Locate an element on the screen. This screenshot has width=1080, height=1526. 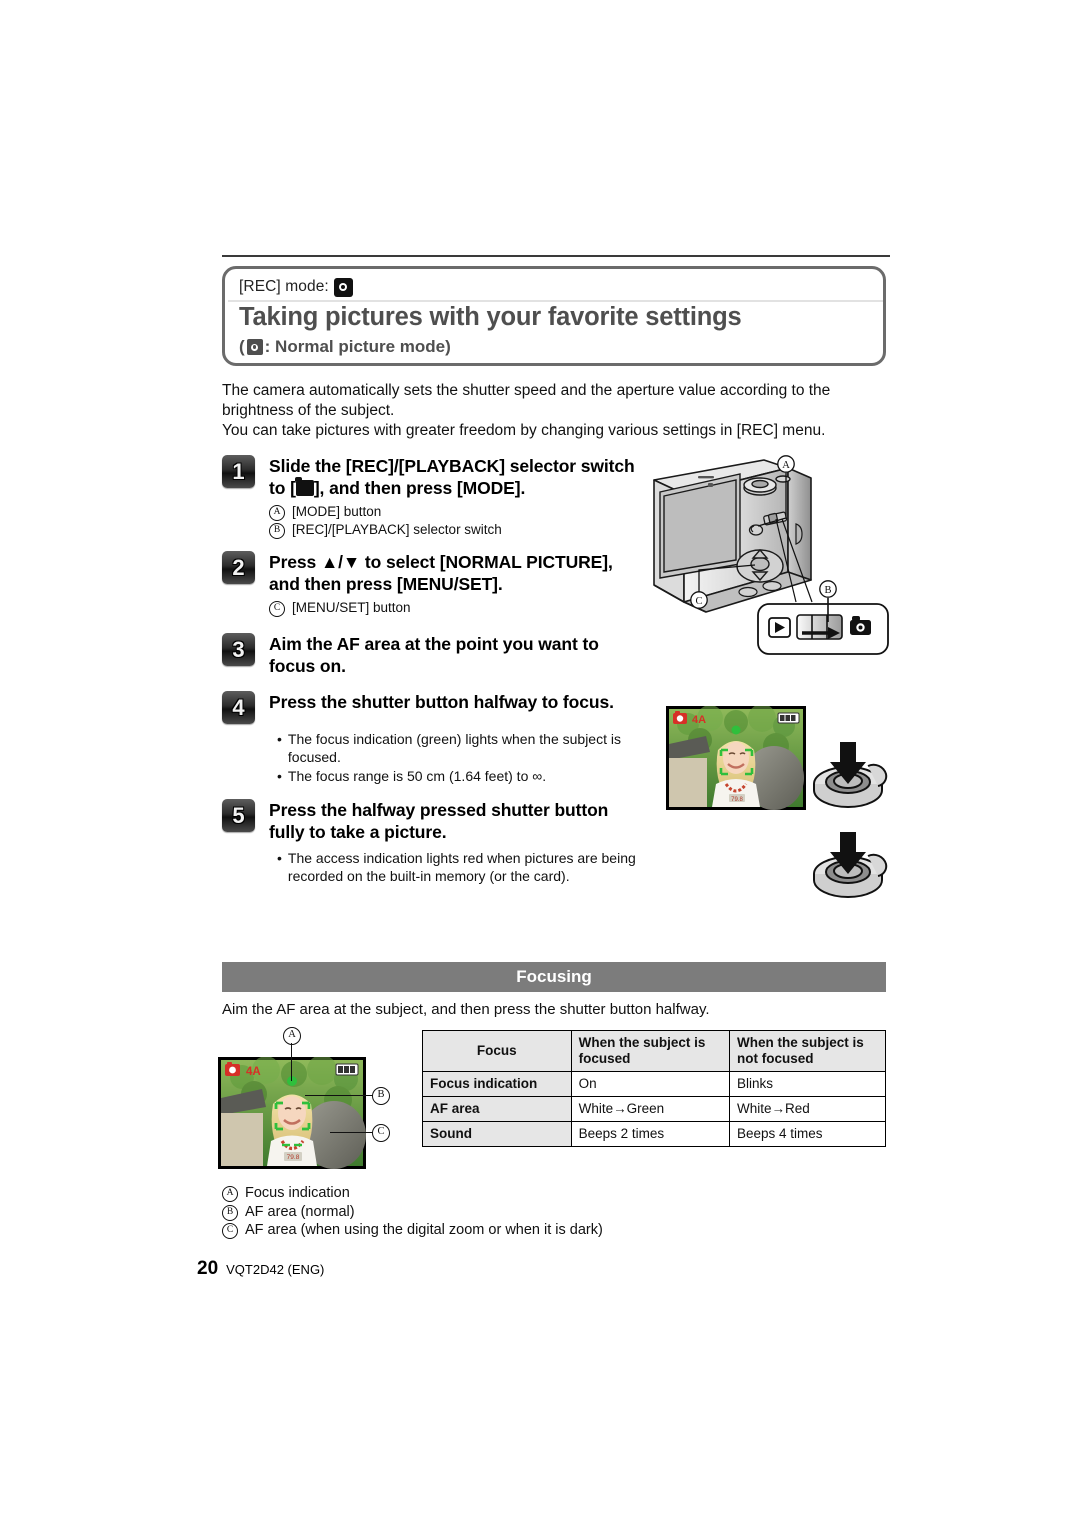
step-number-badge: 2 is located at coordinates (238, 567).